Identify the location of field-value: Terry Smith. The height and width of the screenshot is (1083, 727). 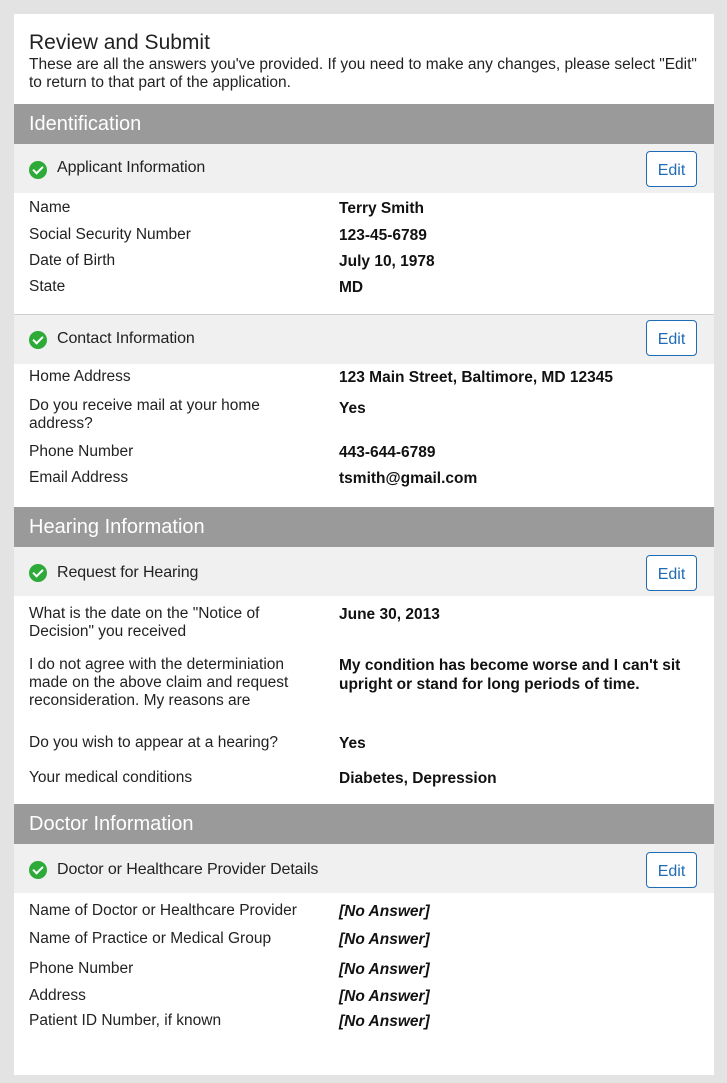
(381, 208).